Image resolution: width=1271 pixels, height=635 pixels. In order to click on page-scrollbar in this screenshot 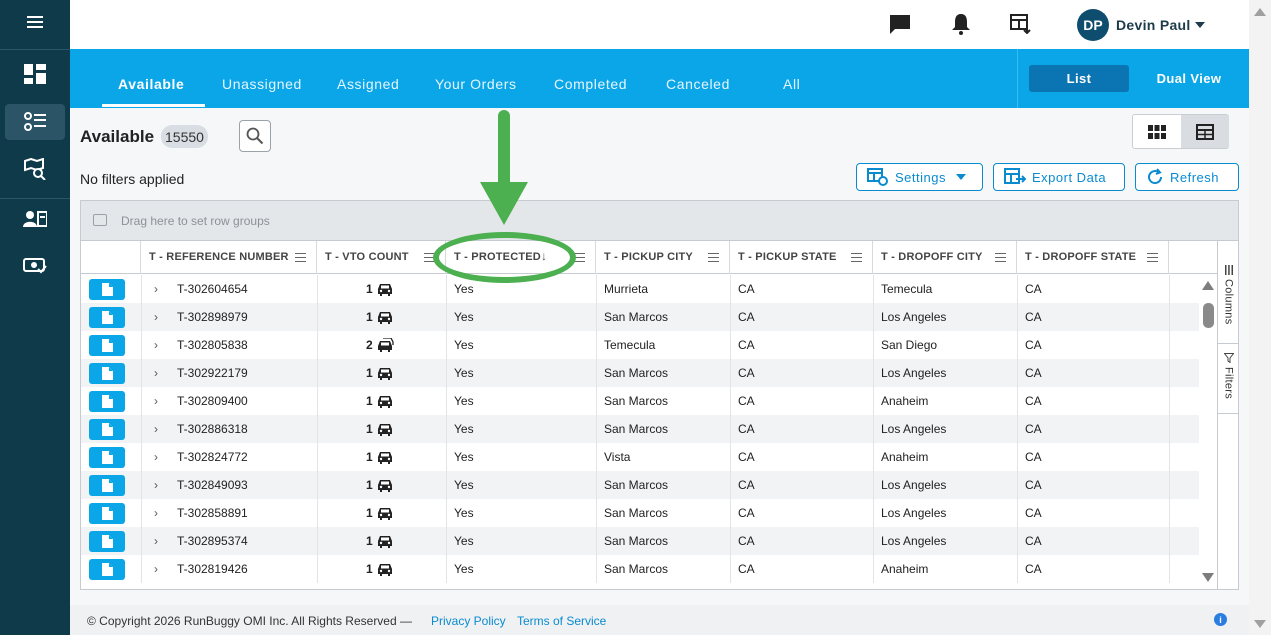, I will do `click(1260, 317)`.